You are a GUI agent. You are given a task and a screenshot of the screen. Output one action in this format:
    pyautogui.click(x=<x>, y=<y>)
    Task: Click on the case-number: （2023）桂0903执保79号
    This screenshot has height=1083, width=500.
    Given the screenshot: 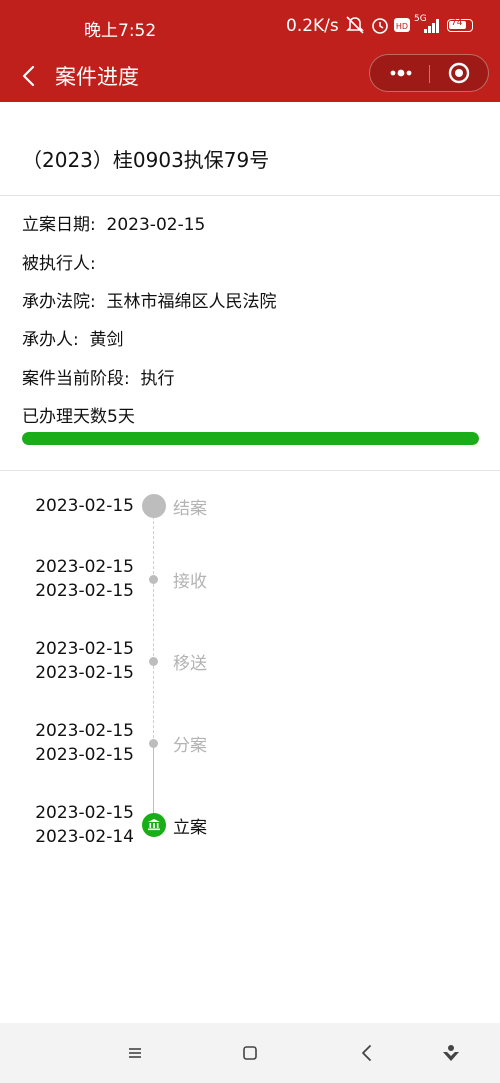 What is the action you would take?
    pyautogui.click(x=146, y=160)
    